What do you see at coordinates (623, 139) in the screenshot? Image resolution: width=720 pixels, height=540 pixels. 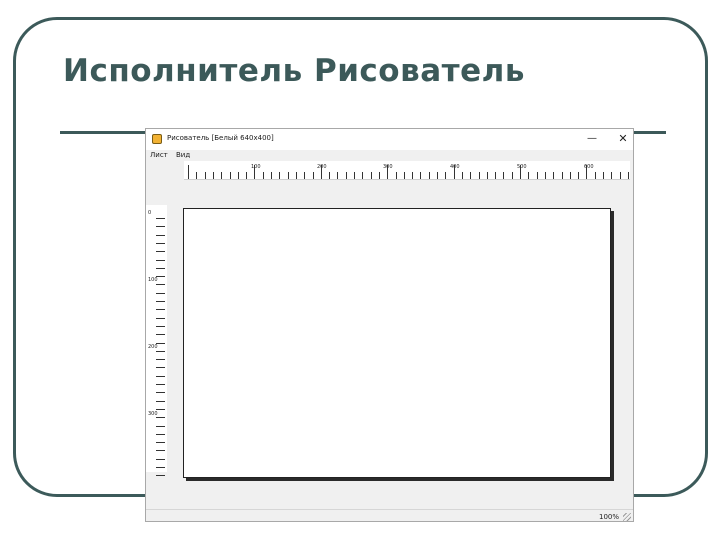 I see `close-button: ✕` at bounding box center [623, 139].